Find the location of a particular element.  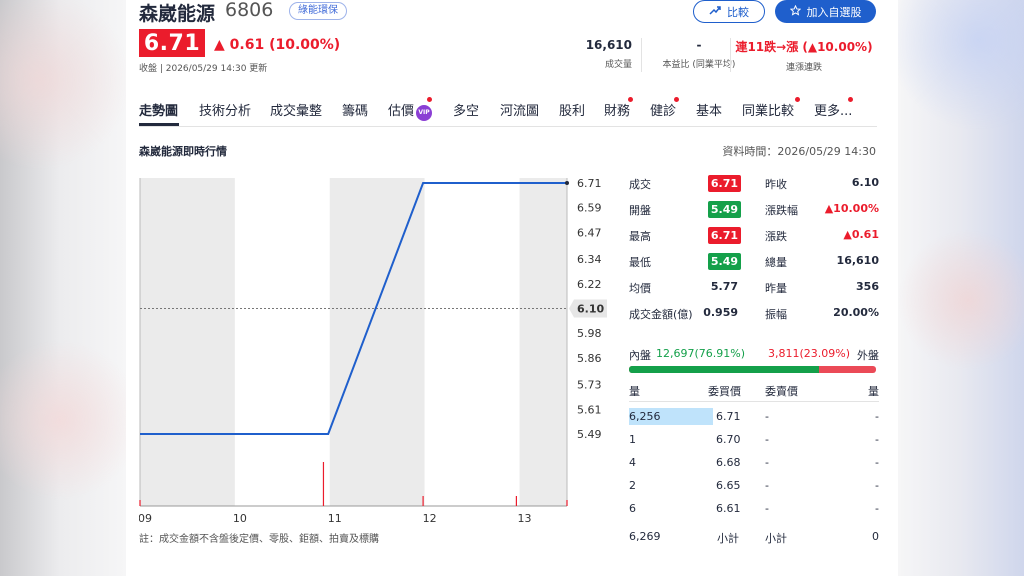

quote-row: 最低 5.49 總量 16,610 is located at coordinates (754, 260).